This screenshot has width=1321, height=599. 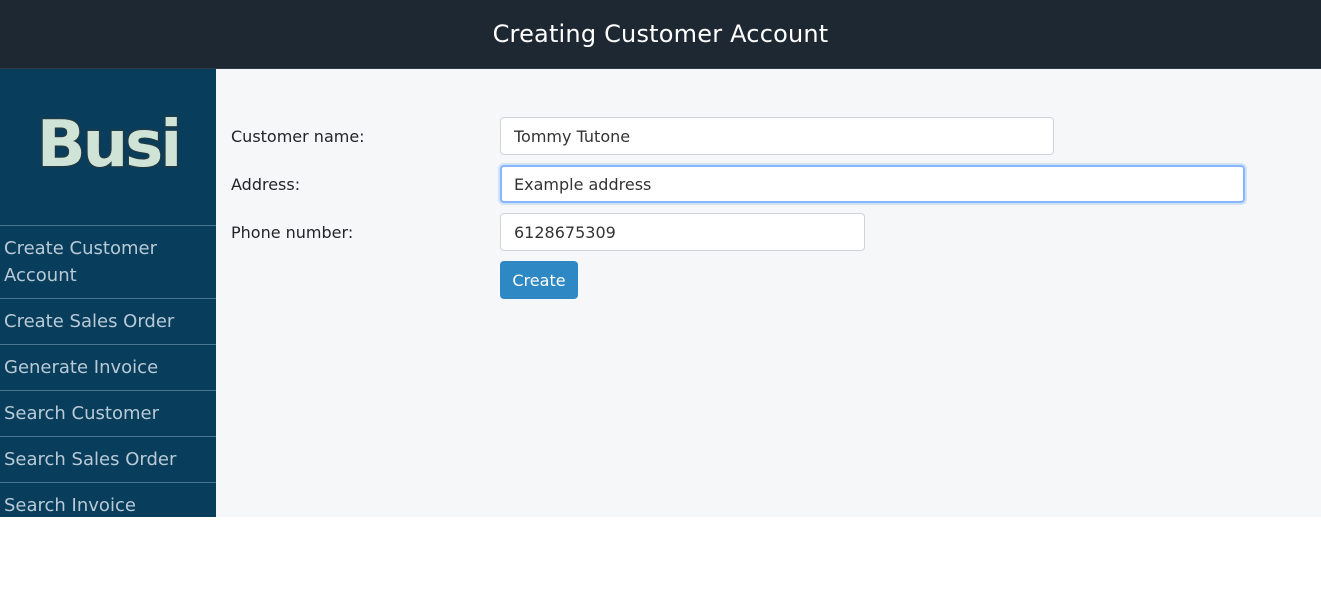 What do you see at coordinates (539, 280) in the screenshot?
I see `create-button: Create` at bounding box center [539, 280].